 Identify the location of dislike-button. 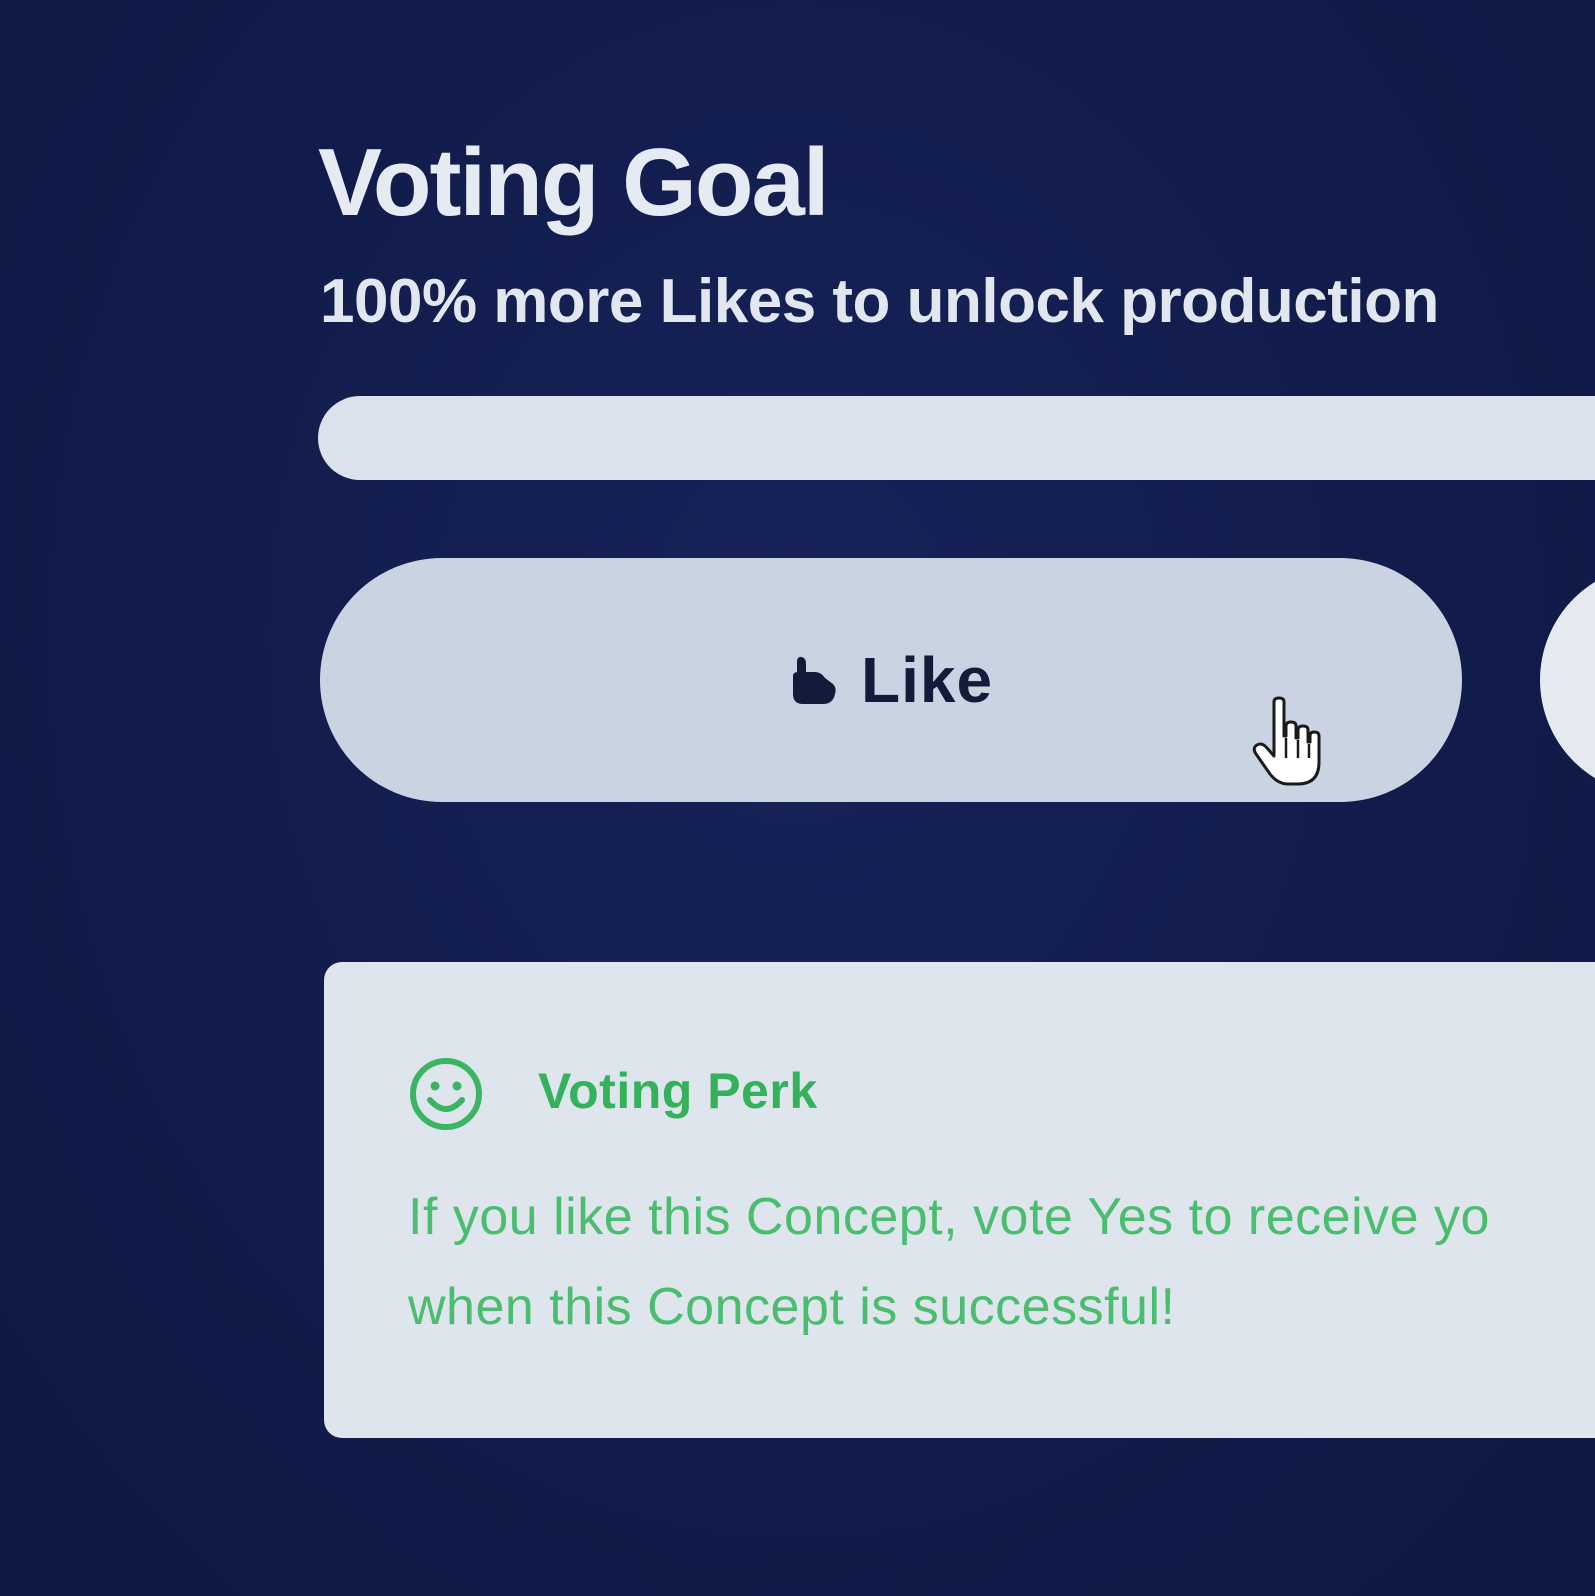
(1567, 680).